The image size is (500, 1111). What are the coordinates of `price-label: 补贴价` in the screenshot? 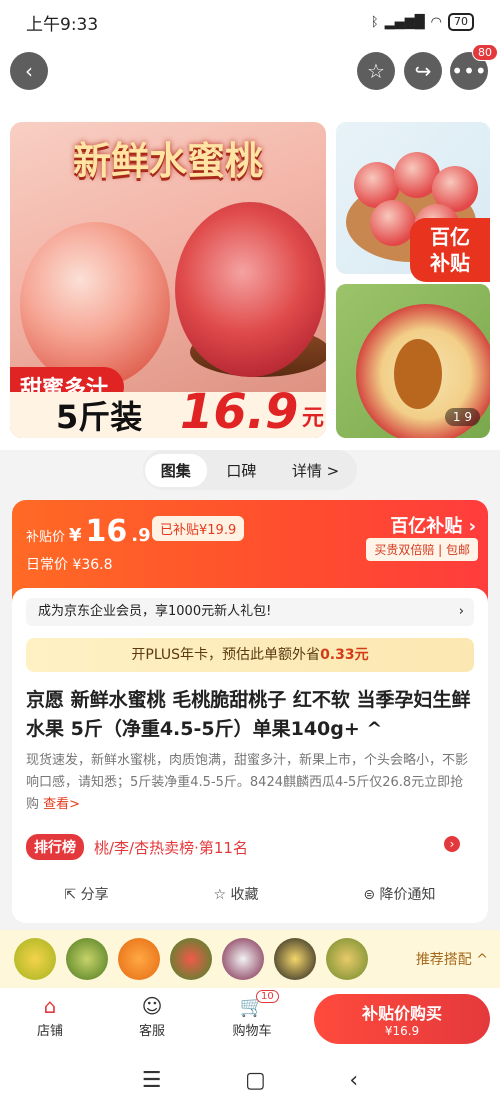 It's located at (46, 537).